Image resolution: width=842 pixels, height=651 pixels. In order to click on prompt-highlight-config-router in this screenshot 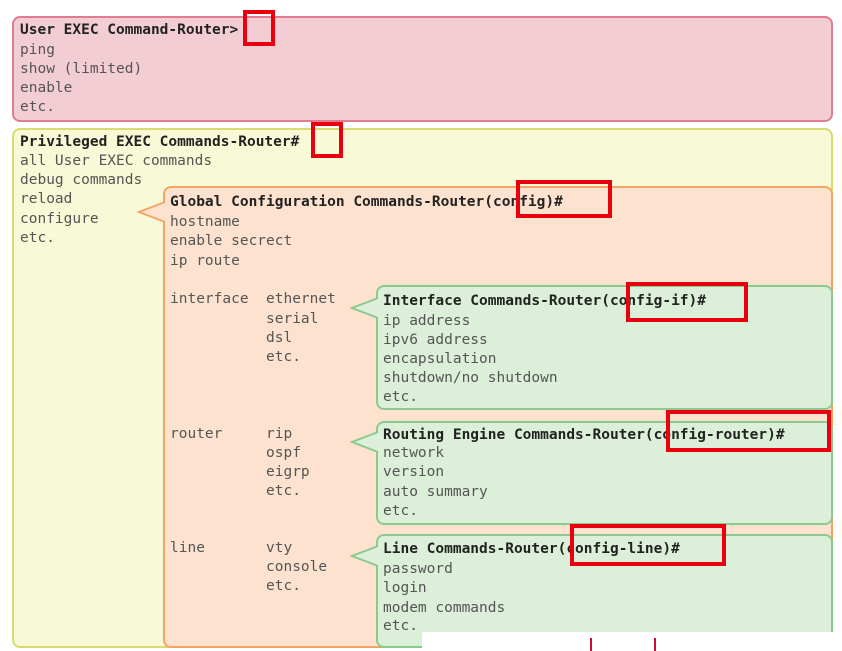, I will do `click(748, 431)`.